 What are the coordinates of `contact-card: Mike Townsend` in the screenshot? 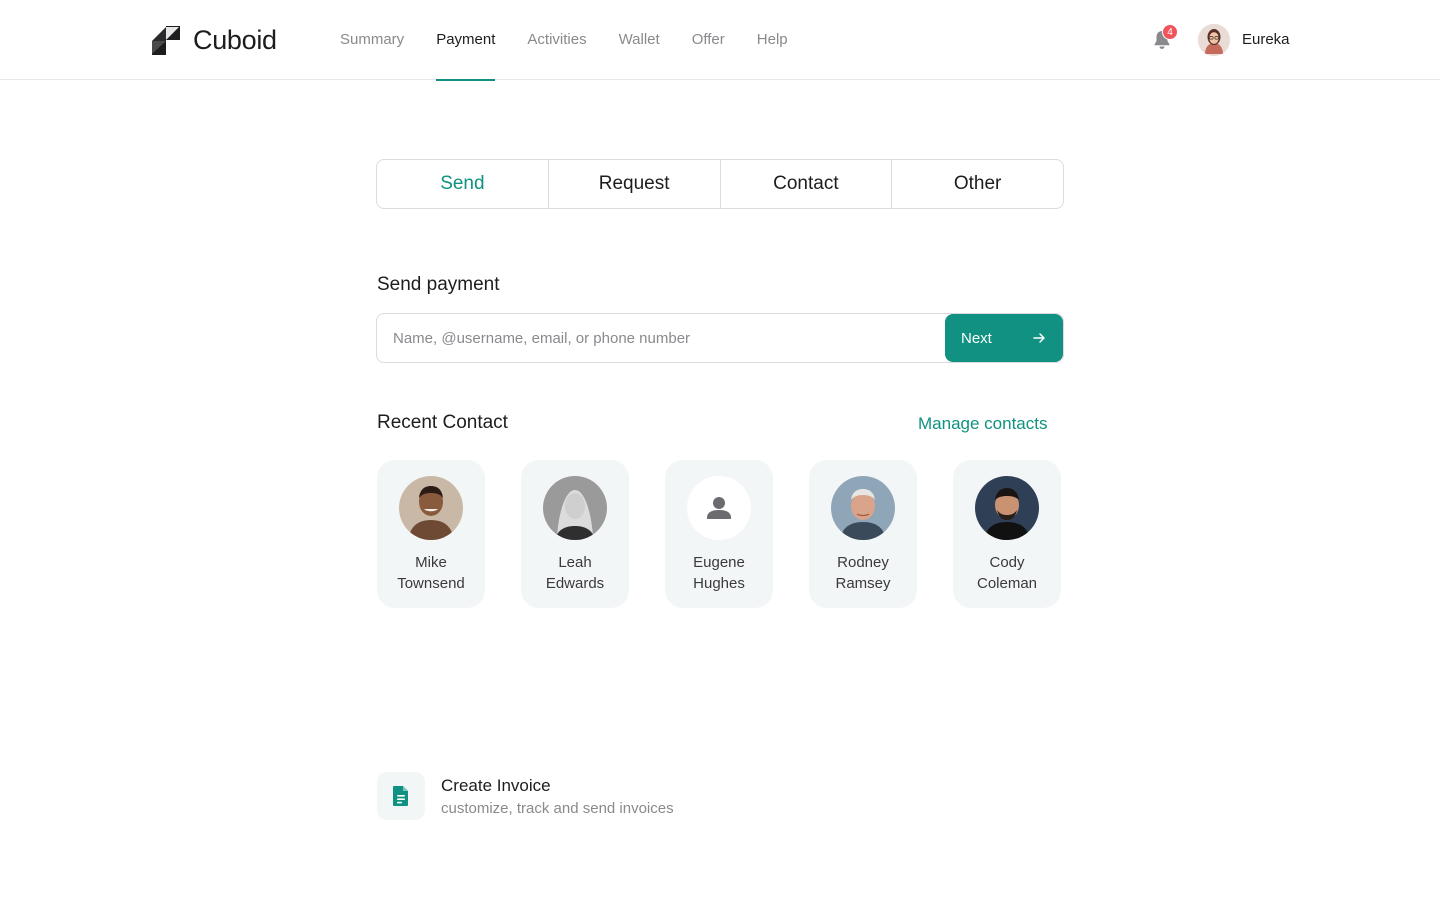 It's located at (431, 534).